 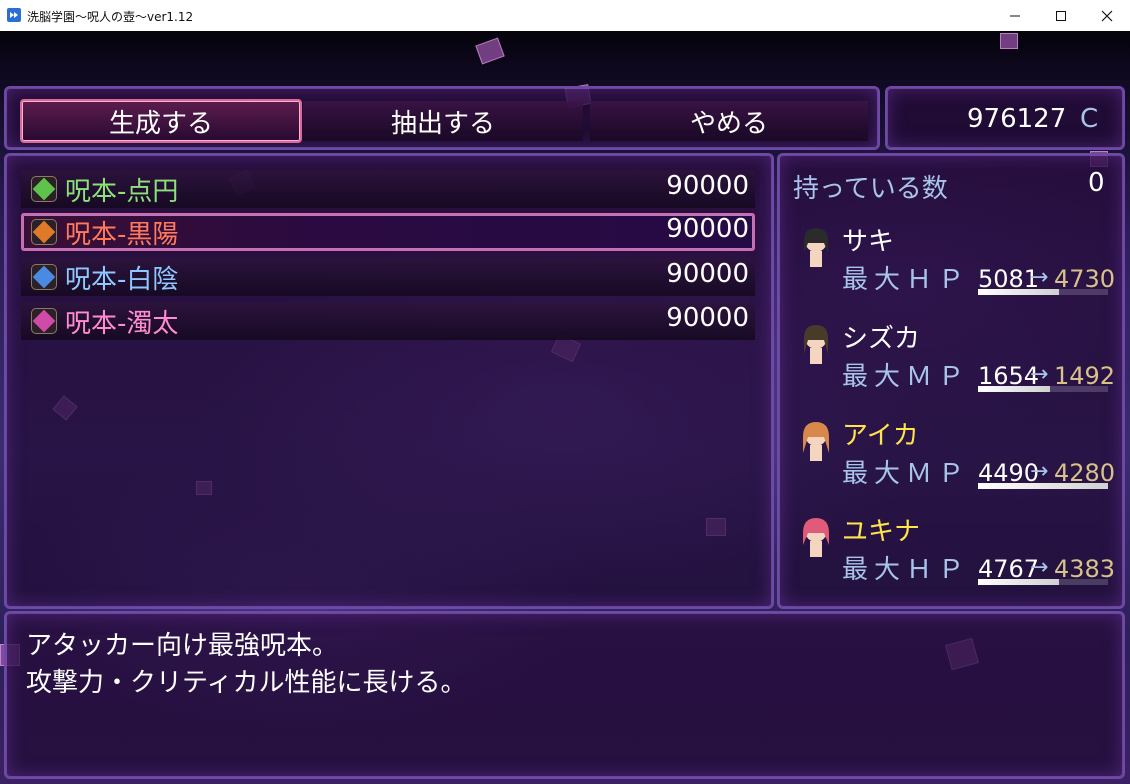 I want to click on new-value: 4383, so click(x=1085, y=569).